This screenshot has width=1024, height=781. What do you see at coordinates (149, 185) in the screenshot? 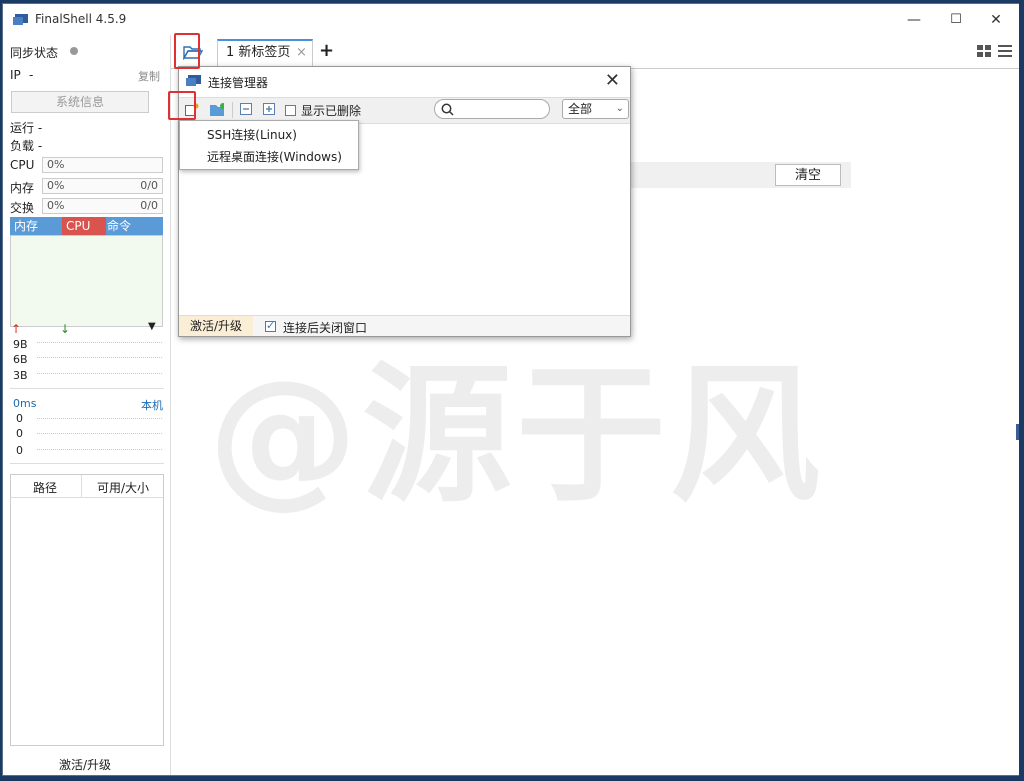
I see `mem-ratio: 0/0` at bounding box center [149, 185].